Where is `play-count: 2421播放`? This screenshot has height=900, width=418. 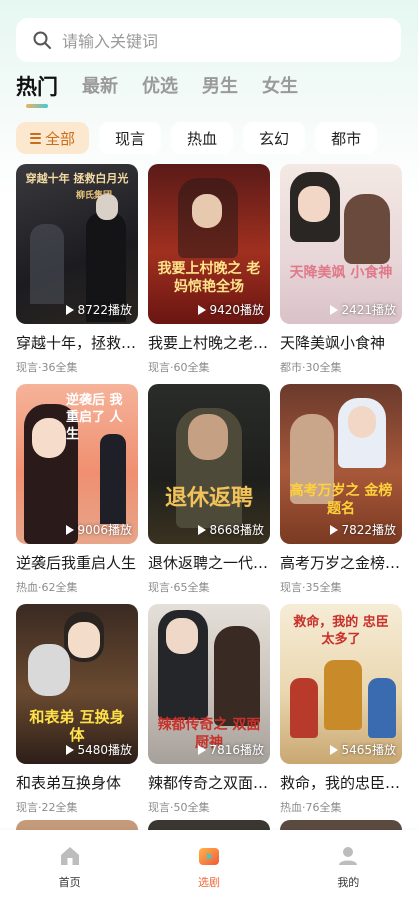 play-count: 2421播放 is located at coordinates (363, 309).